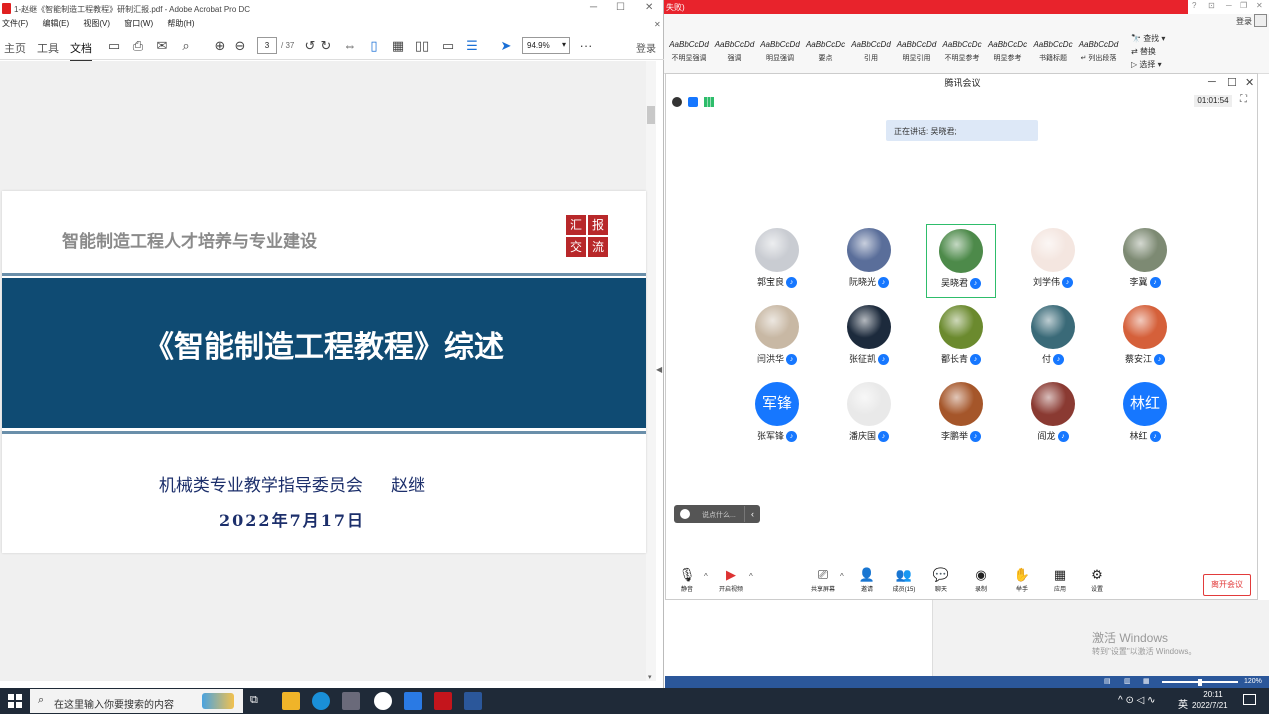  What do you see at coordinates (15, 48) in the screenshot?
I see `tab-home: 主页` at bounding box center [15, 48].